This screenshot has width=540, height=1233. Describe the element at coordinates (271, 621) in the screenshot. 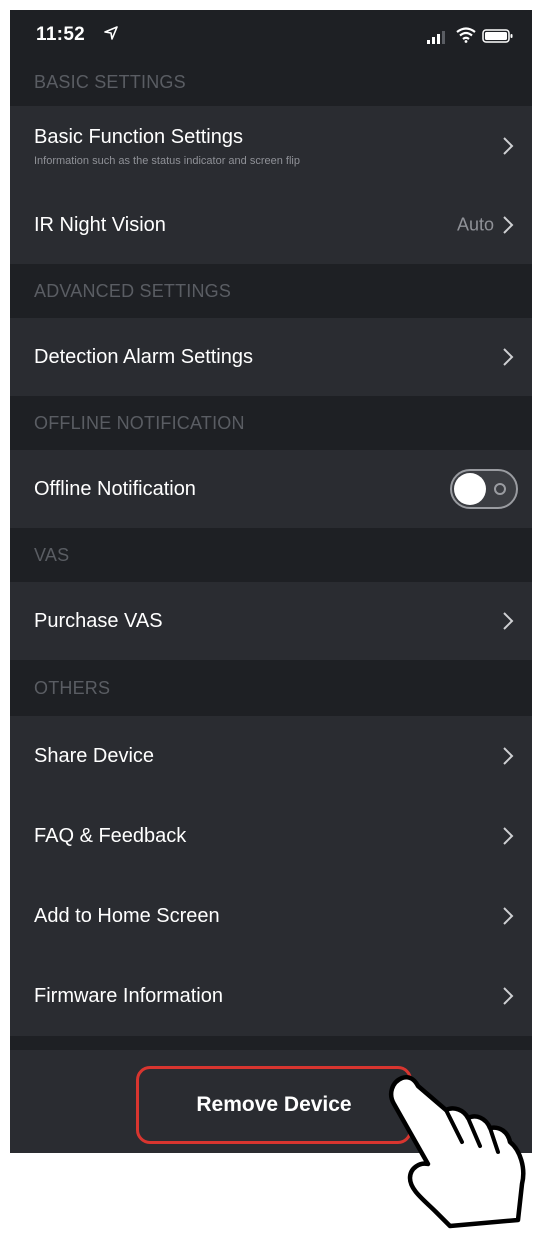

I see `purchase-vas-row: Purchase VAS` at that location.